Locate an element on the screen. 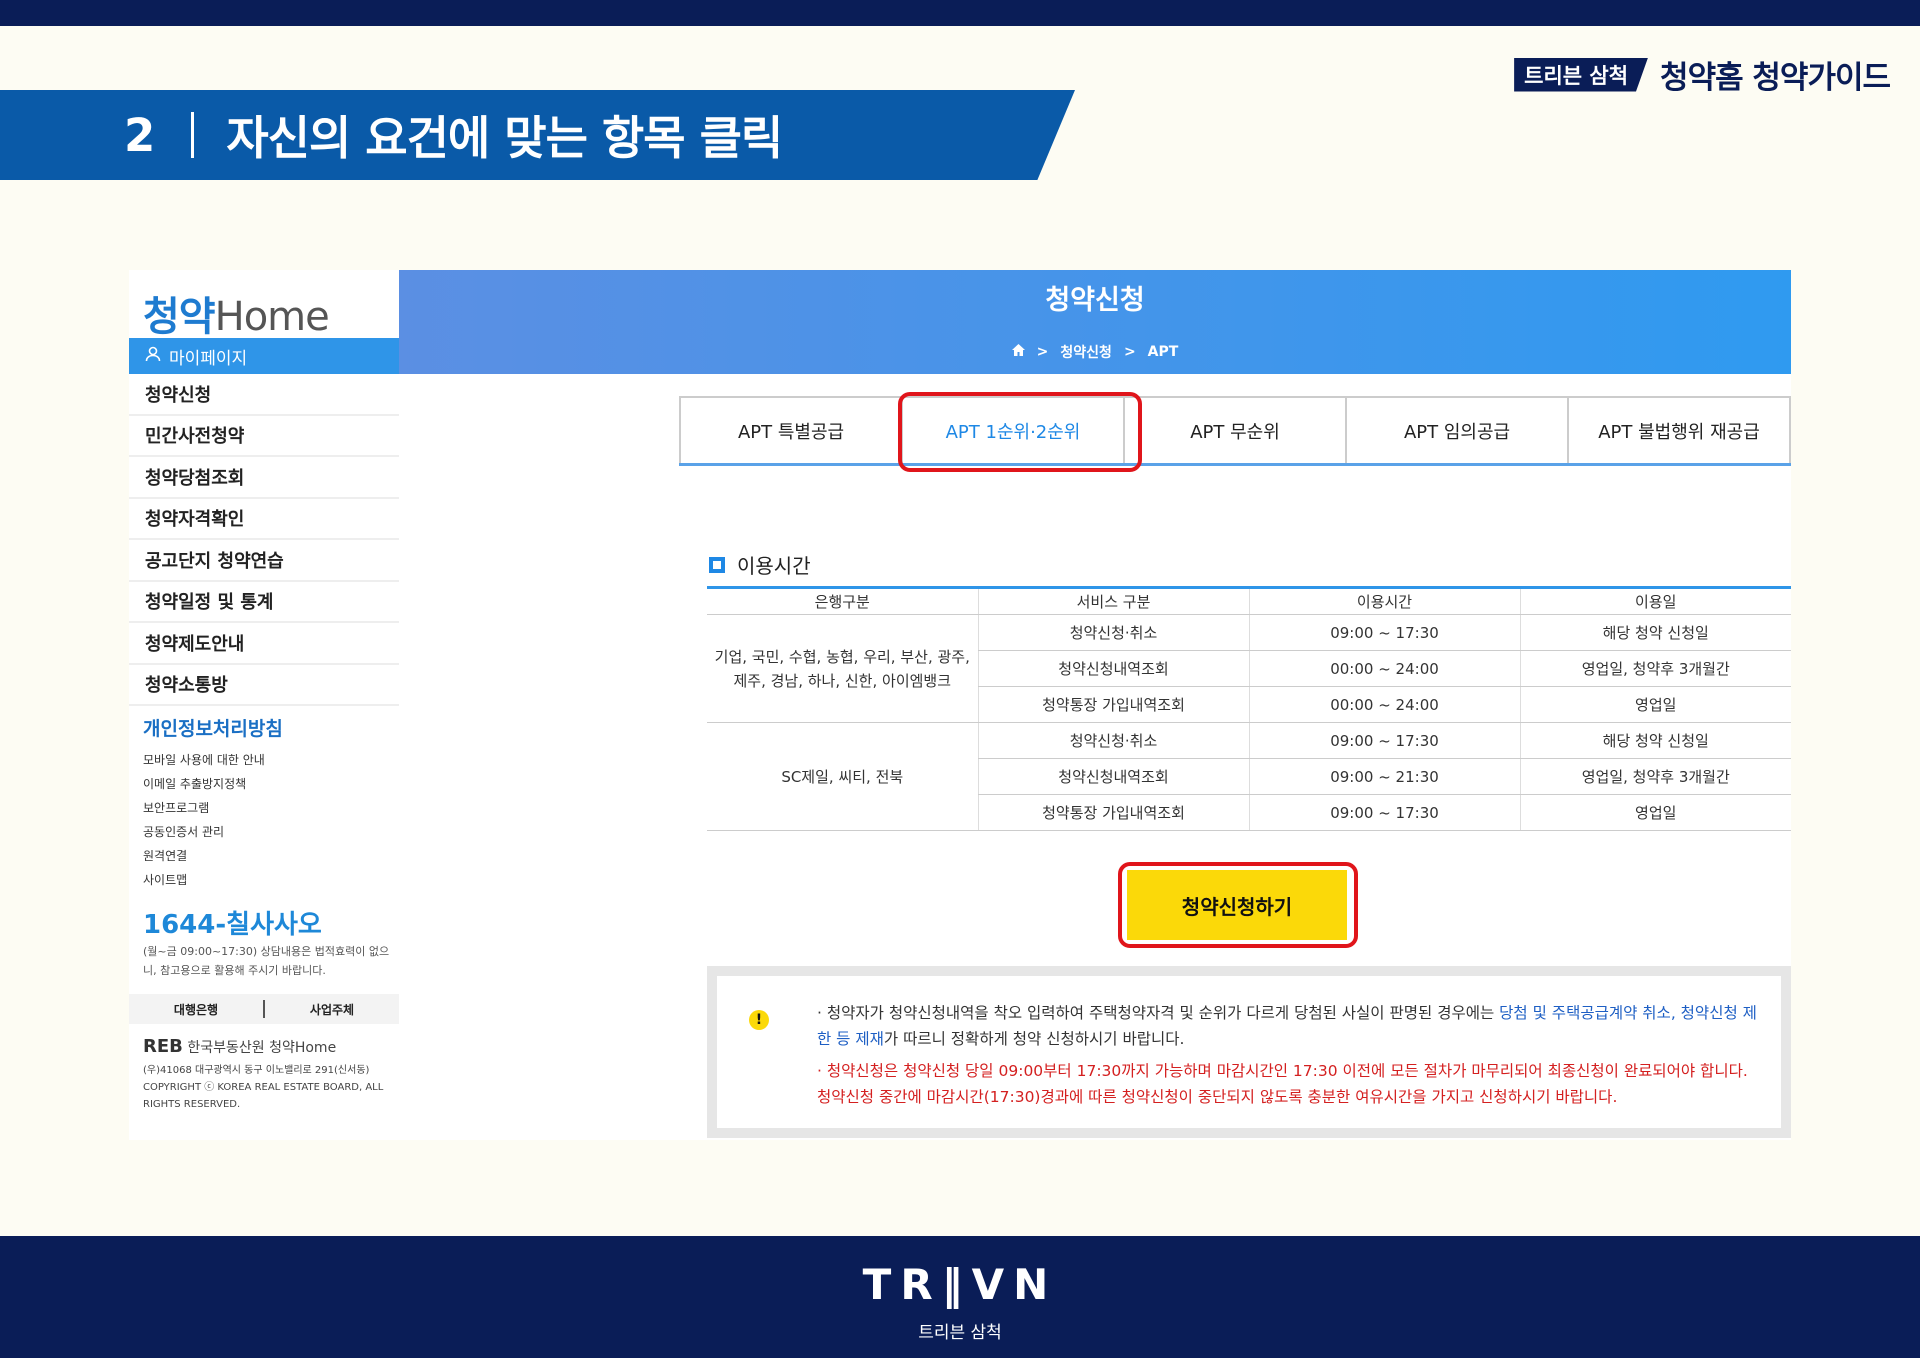 This screenshot has width=1920, height=1358. page-title: 청약신청 is located at coordinates (1095, 300).